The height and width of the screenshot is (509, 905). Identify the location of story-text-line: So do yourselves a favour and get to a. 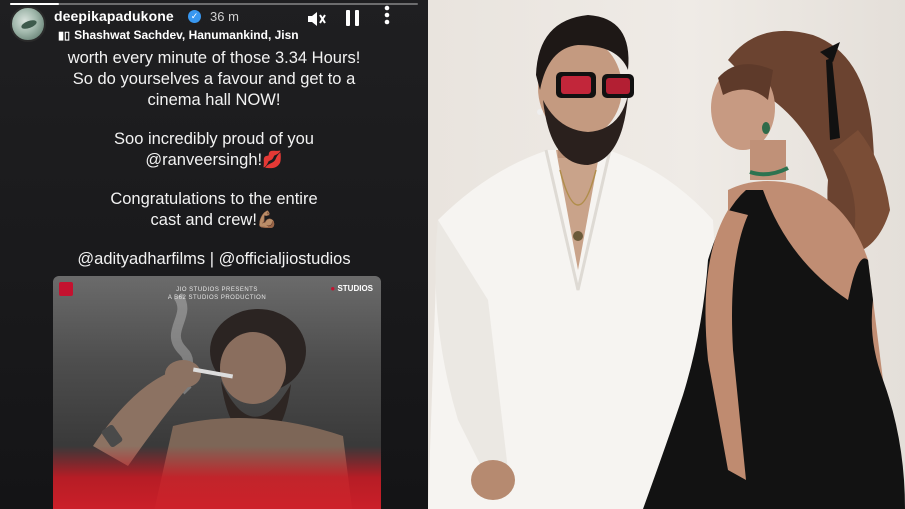
(214, 79).